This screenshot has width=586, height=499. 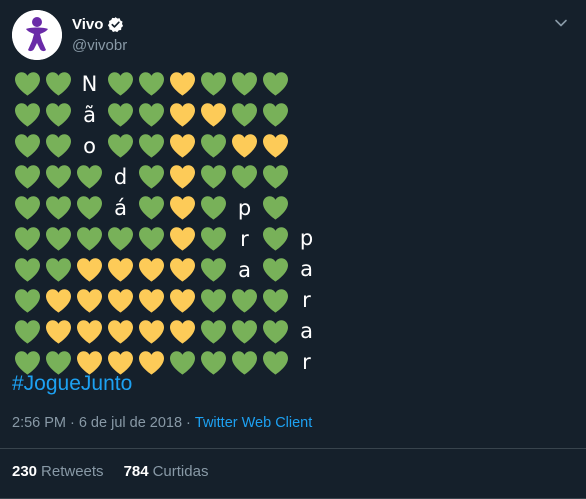 I want to click on retweets-label: Retweets, so click(x=72, y=471).